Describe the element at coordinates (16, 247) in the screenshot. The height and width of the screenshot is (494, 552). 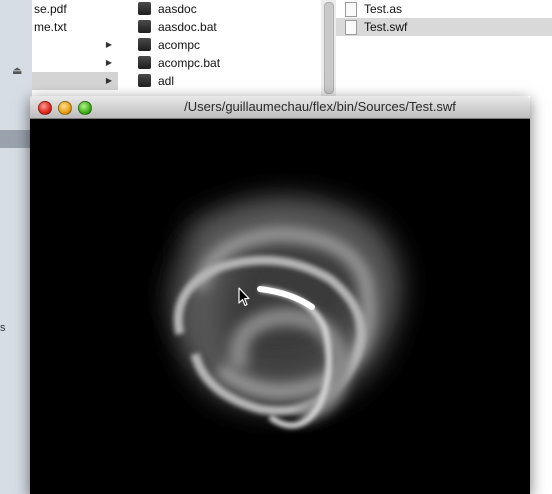
I see `finder-sidebar: ⏏ s` at that location.